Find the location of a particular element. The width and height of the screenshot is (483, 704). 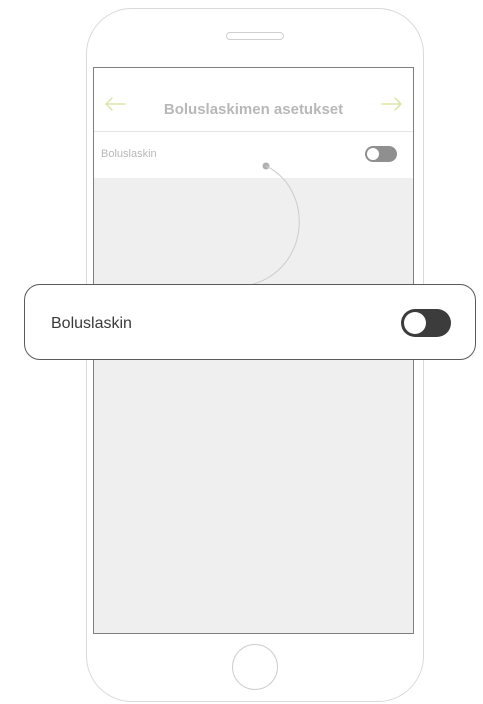

nav-bar: Boluslaskimen asetukset is located at coordinates (253, 100).